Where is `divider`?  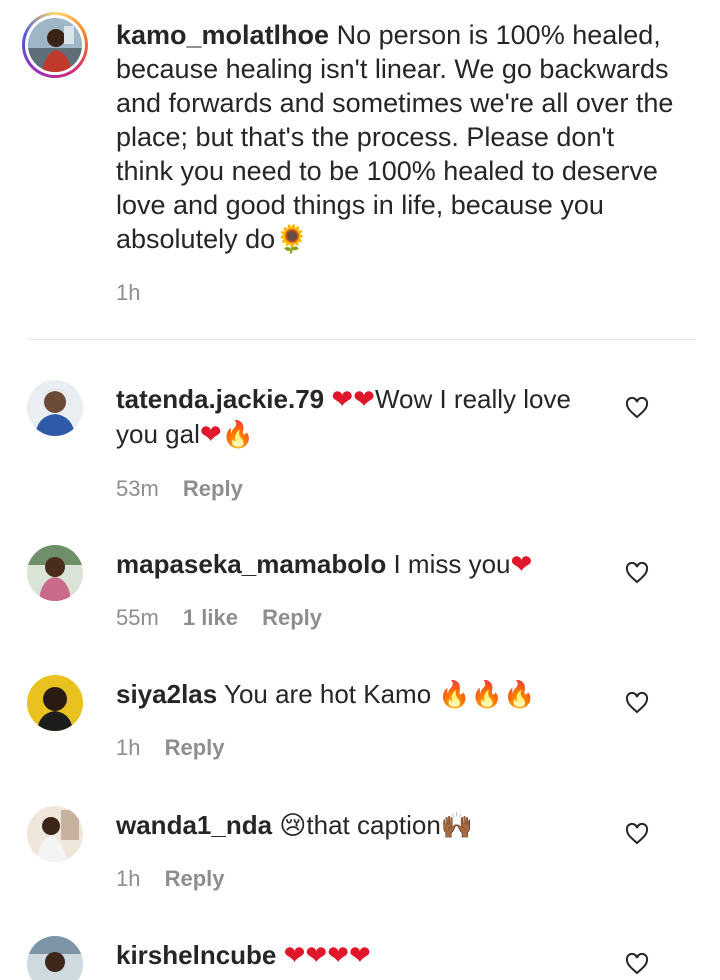 divider is located at coordinates (362, 339).